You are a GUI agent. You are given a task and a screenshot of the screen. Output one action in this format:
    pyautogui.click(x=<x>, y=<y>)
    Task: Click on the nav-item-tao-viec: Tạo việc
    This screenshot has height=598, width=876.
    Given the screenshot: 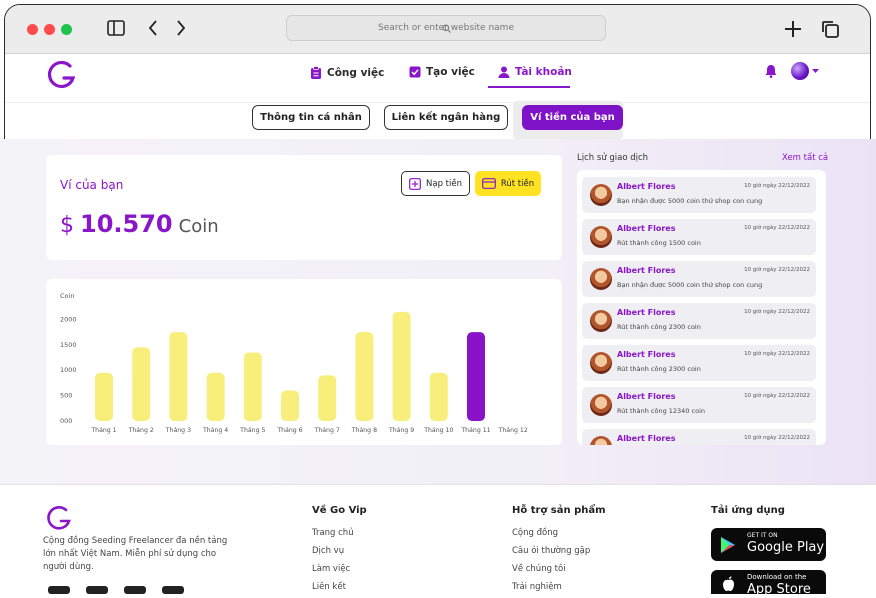 What is the action you would take?
    pyautogui.click(x=442, y=72)
    